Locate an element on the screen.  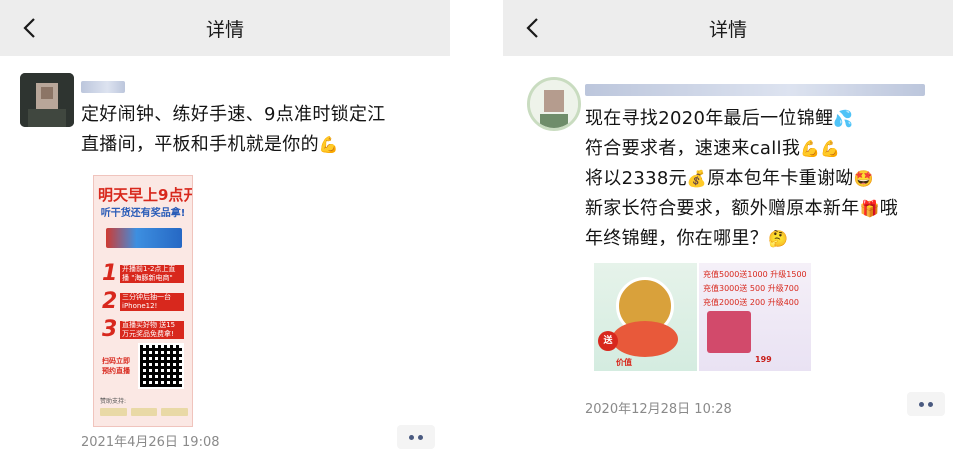
post-text: 定好闹钟、练好手速、9点准时锁定江 直播间，平板和手机就是你的💪 is located at coordinates (233, 130).